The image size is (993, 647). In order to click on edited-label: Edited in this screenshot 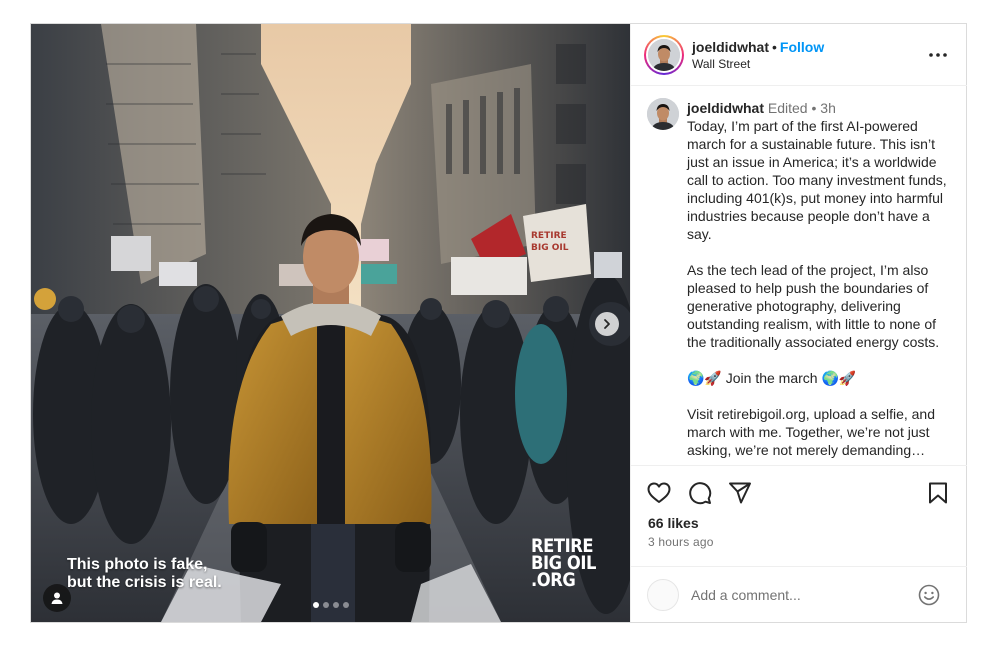, I will do `click(787, 108)`.